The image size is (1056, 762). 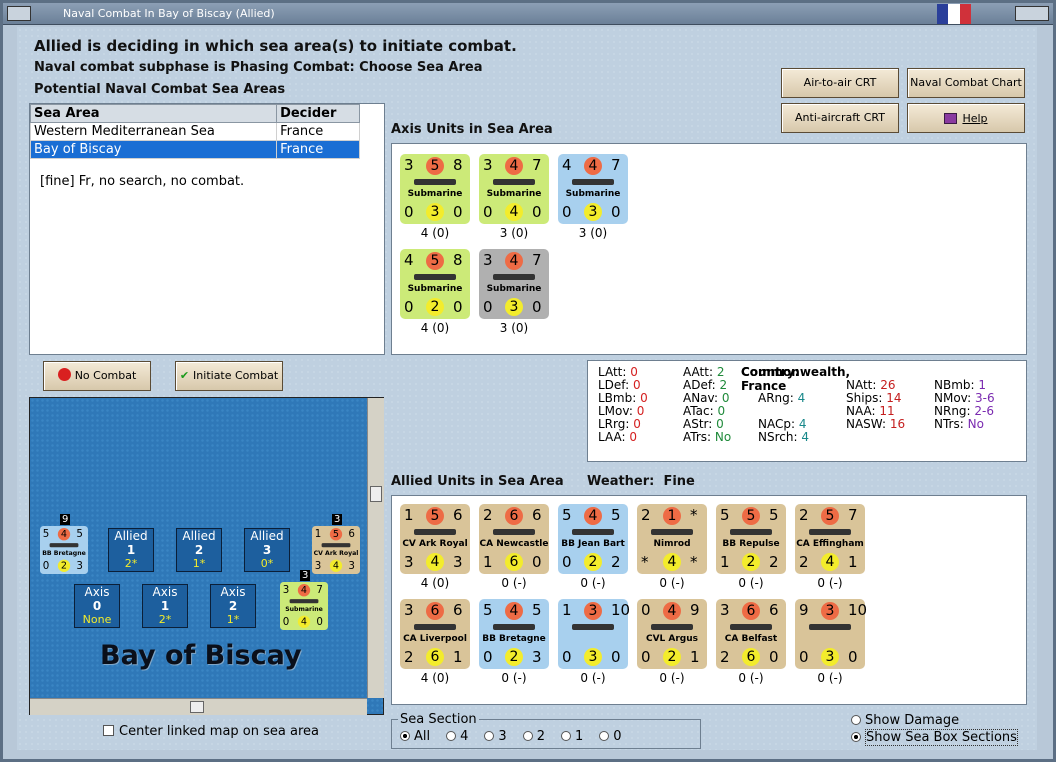 I want to click on stat-entry: NBmb: 1, so click(x=960, y=385).